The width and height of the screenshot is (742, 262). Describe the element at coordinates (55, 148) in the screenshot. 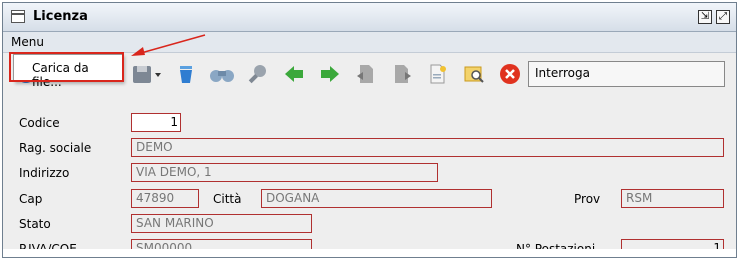

I see `rag-sociale-label: Rag. sociale` at that location.